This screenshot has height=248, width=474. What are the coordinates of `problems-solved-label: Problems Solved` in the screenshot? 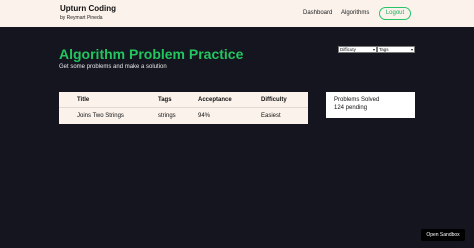 It's located at (357, 100).